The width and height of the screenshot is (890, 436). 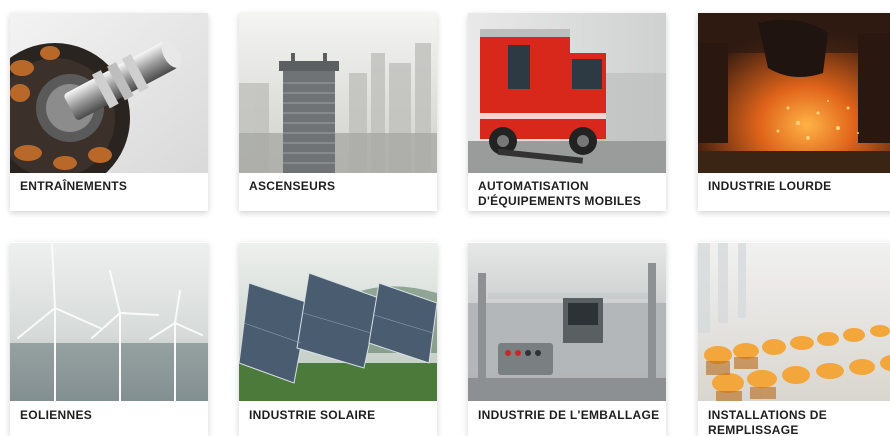 I want to click on category-card-drives: ENTRAÎNEMENTS, so click(x=109, y=112).